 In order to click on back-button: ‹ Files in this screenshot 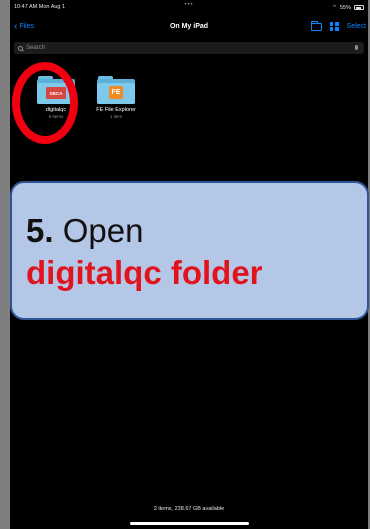, I will do `click(24, 26)`.